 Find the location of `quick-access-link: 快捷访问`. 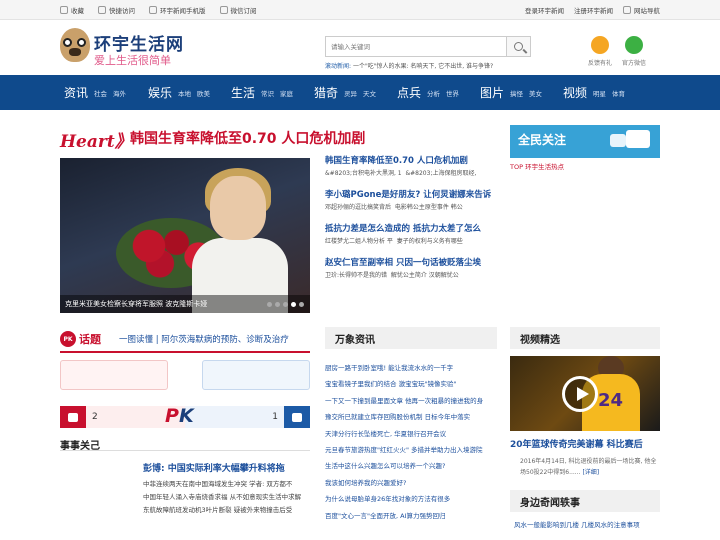

quick-access-link: 快捷访问 is located at coordinates (116, 10).